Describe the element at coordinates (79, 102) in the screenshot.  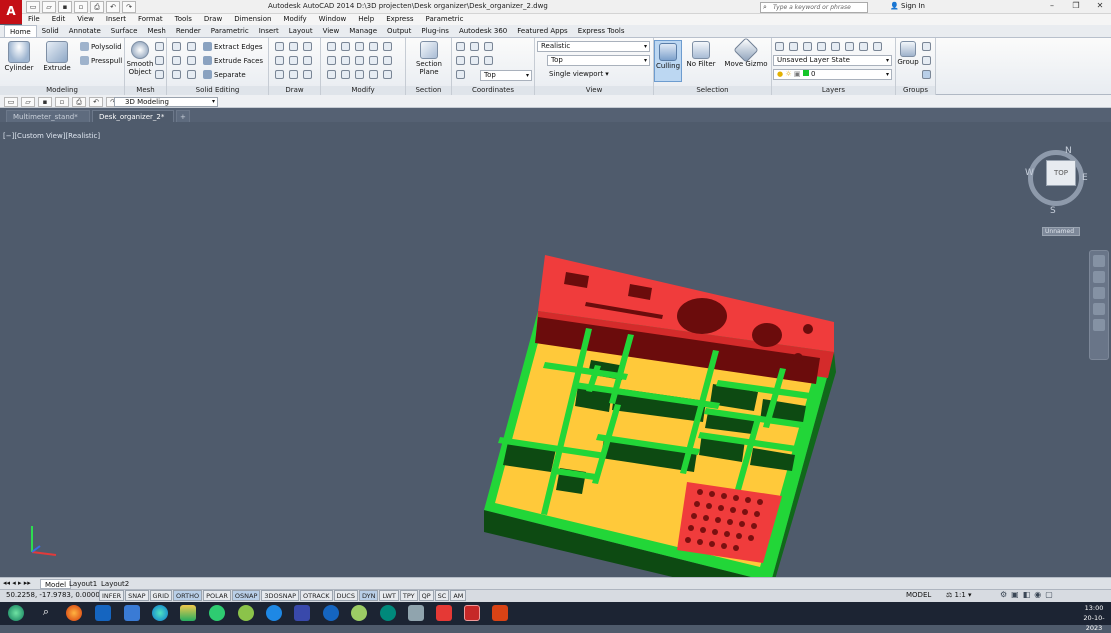
I see `print-icon: ⎙` at that location.